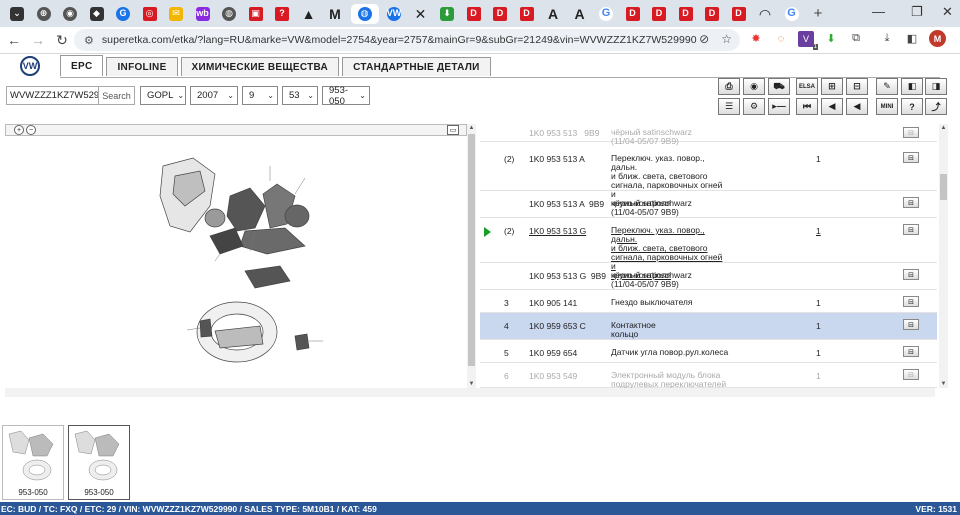 This screenshot has width=960, height=515. Describe the element at coordinates (557, 231) in the screenshot. I see `part-number: 1K0 953 513 G` at that location.